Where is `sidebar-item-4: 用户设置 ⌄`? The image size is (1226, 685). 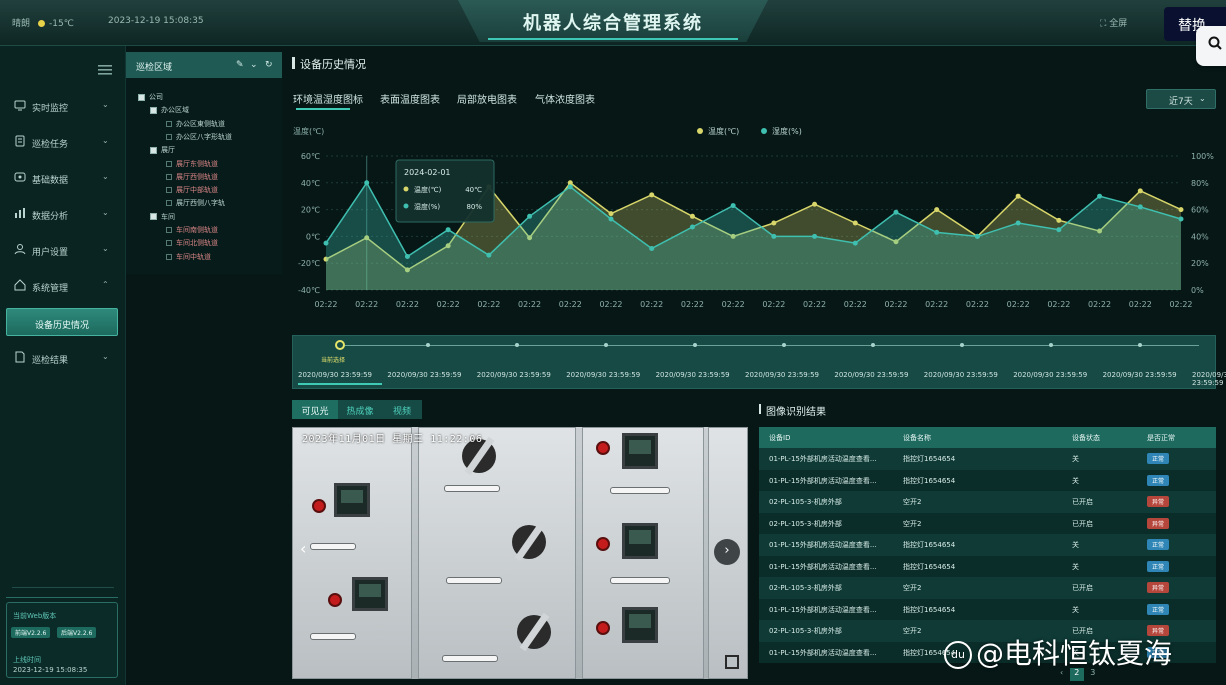 sidebar-item-4: 用户设置 ⌄ is located at coordinates (63, 250).